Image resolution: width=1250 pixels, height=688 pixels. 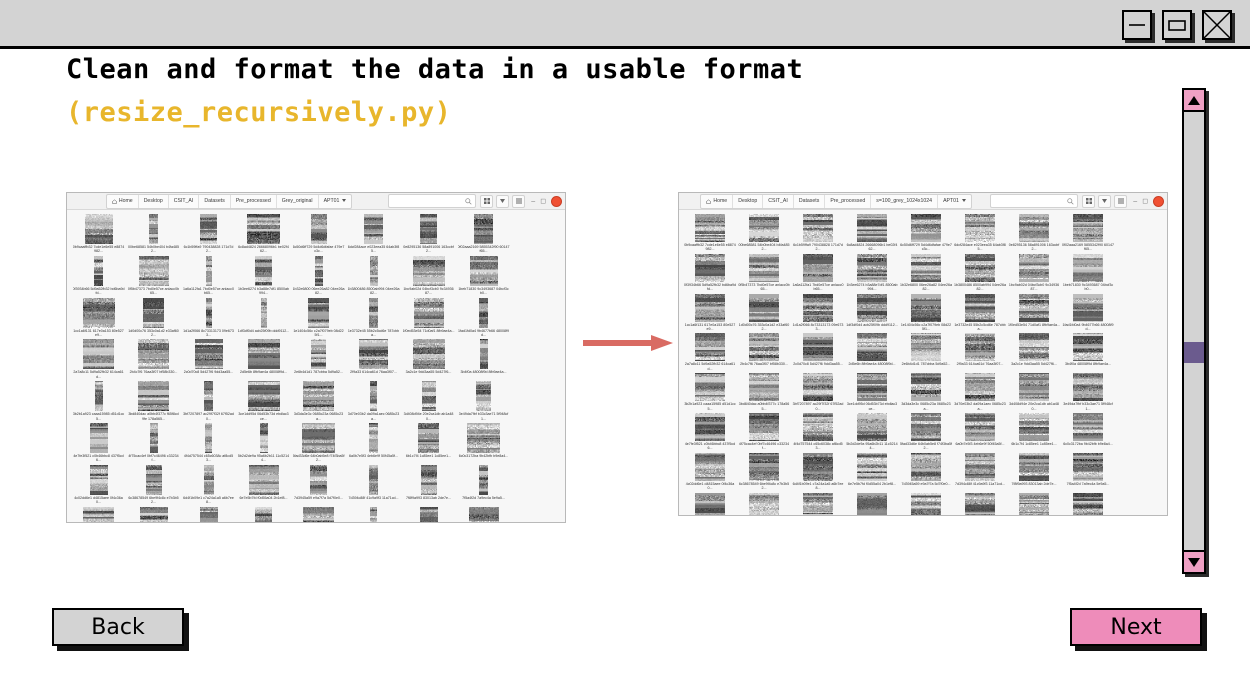 I want to click on list-view-icon, so click(x=519, y=201).